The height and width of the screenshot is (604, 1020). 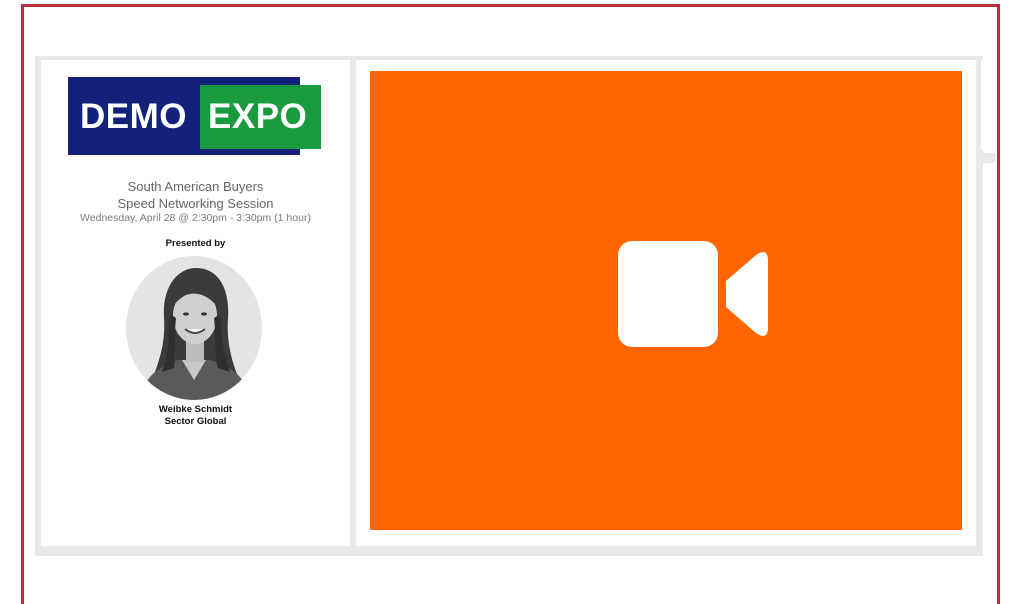 I want to click on session-title: South American Buyers, so click(x=195, y=186).